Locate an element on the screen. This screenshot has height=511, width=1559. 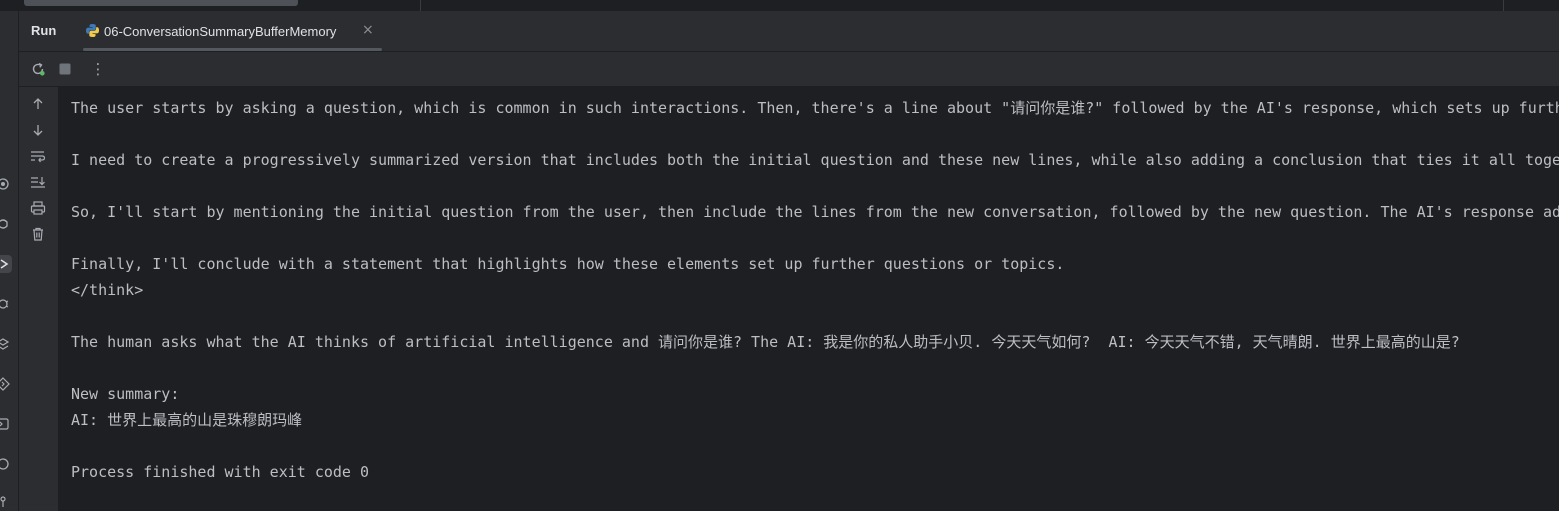
scroll-up-button is located at coordinates (38, 104).